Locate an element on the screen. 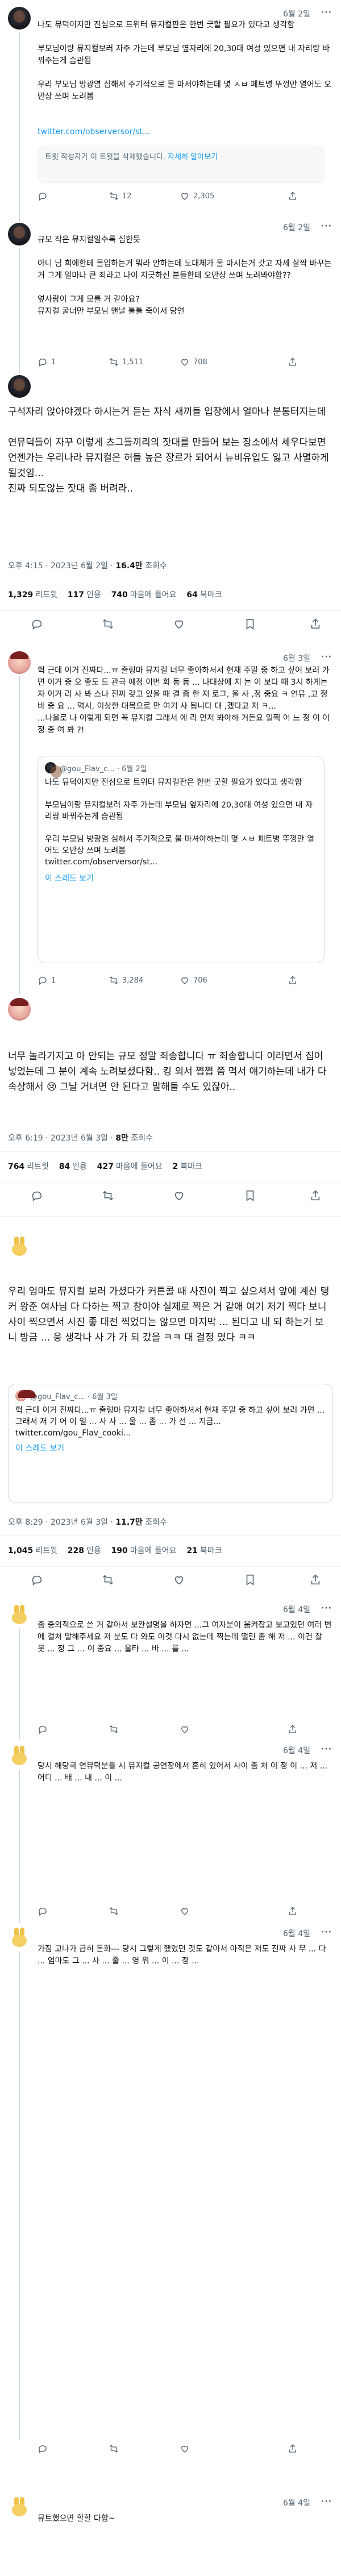 The image size is (341, 2576). bookmark-icon is located at coordinates (250, 1195).